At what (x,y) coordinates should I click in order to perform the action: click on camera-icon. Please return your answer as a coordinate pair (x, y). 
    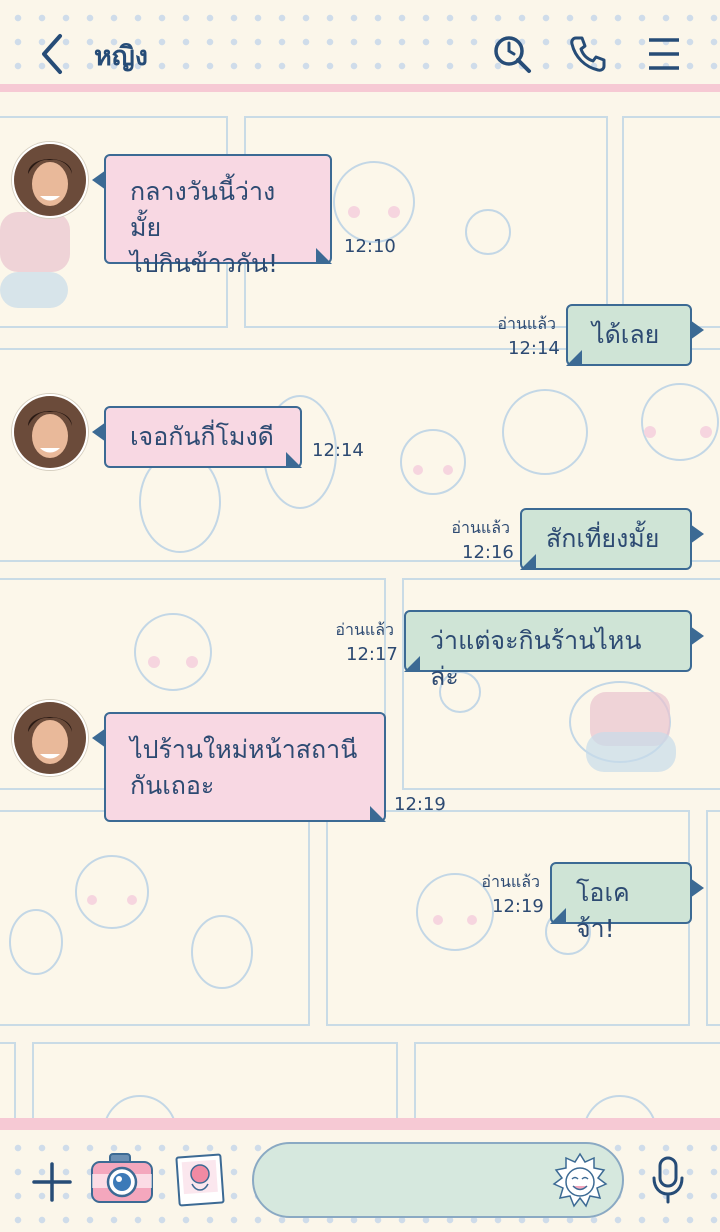
    Looking at the image, I should click on (122, 1178).